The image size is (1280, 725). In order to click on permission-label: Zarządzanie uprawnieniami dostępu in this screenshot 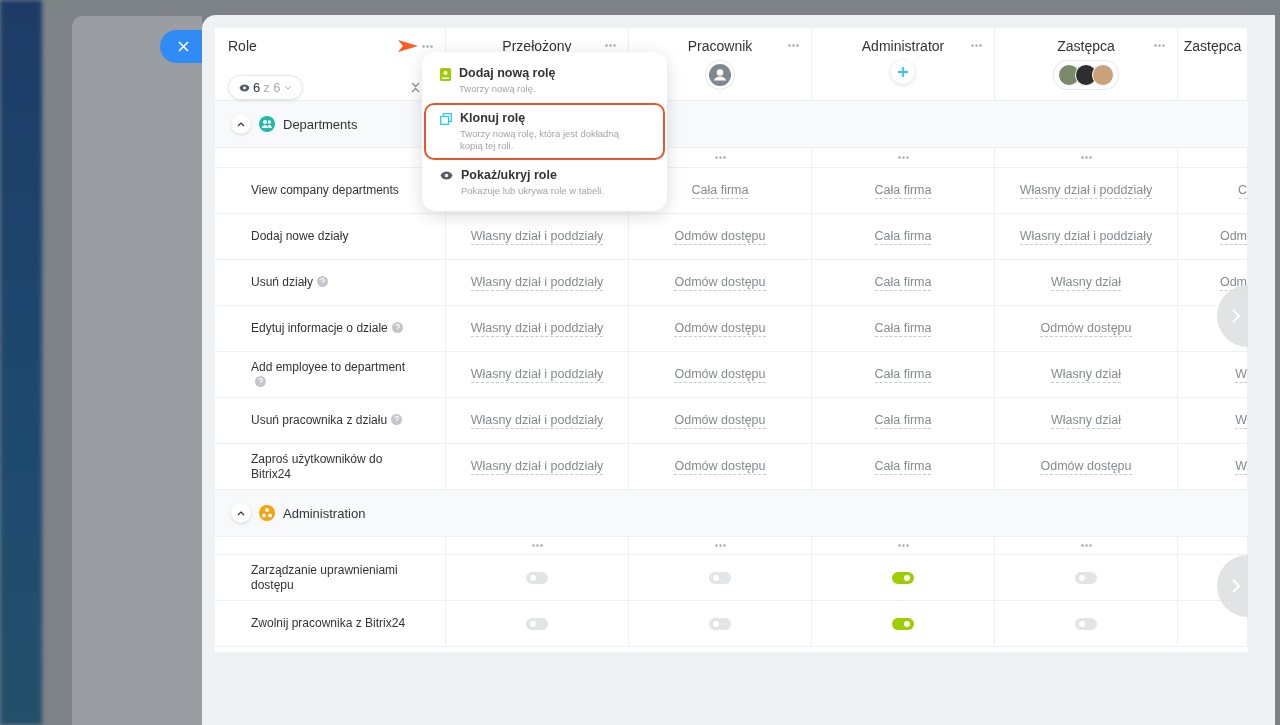, I will do `click(325, 577)`.